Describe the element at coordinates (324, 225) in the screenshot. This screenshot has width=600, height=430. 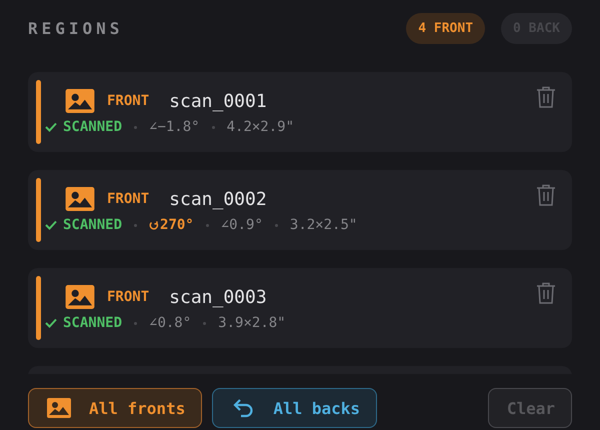
I see `region-size: 3.2×2.5"` at that location.